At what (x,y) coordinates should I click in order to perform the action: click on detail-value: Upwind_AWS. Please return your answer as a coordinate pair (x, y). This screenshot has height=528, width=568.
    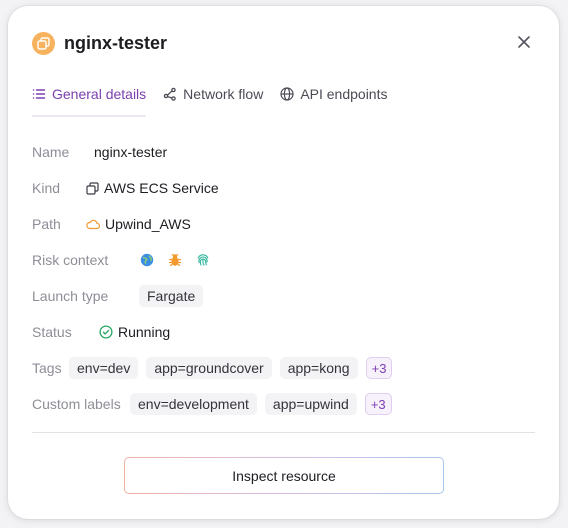
    Looking at the image, I should click on (138, 224).